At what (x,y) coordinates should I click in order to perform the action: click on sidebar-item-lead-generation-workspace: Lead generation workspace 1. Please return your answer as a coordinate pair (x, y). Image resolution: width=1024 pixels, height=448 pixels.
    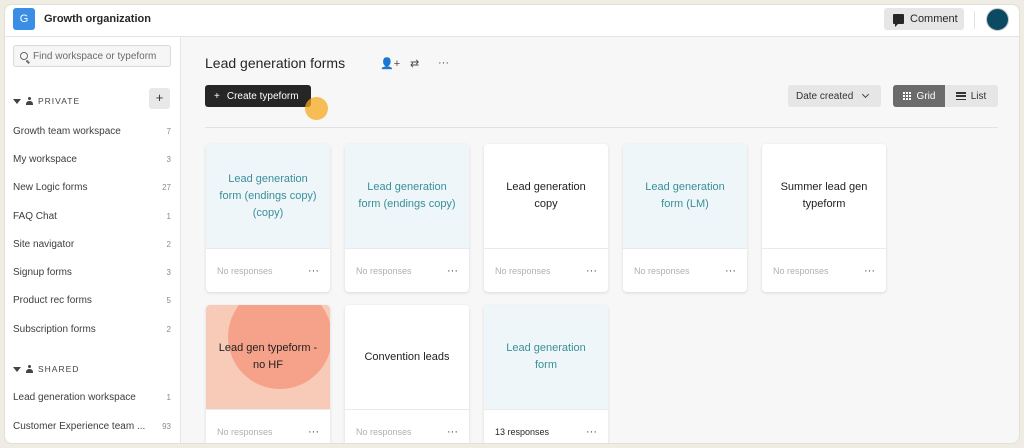
    Looking at the image, I should click on (92, 397).